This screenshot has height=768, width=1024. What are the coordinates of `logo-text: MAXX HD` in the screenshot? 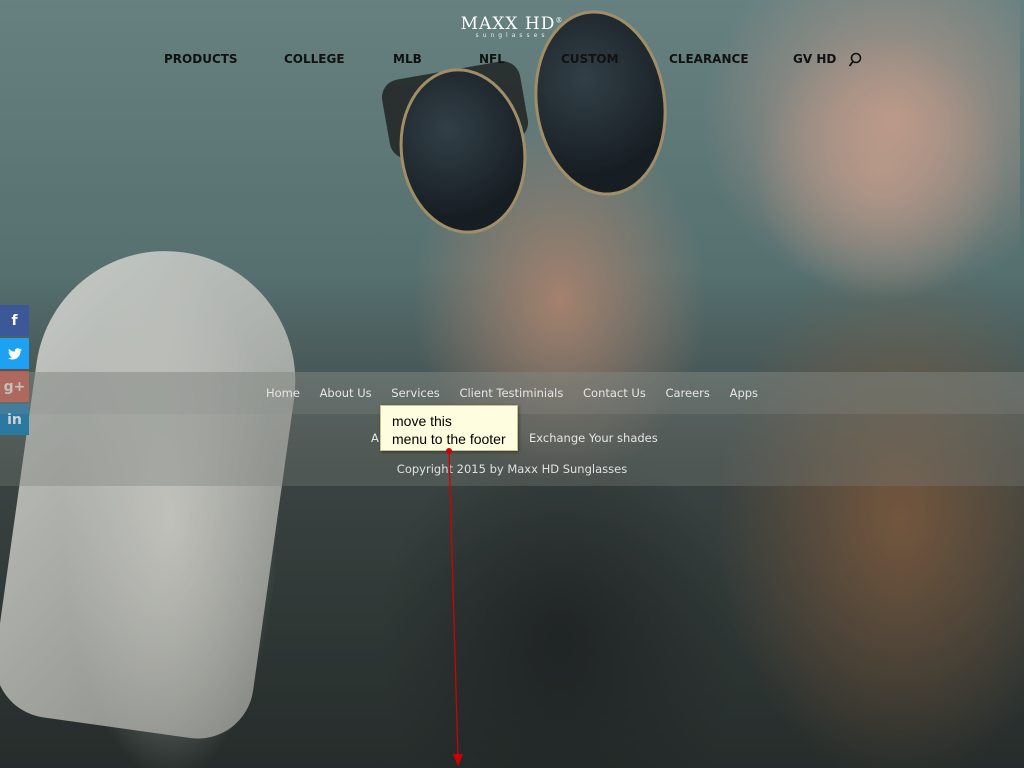 It's located at (508, 24).